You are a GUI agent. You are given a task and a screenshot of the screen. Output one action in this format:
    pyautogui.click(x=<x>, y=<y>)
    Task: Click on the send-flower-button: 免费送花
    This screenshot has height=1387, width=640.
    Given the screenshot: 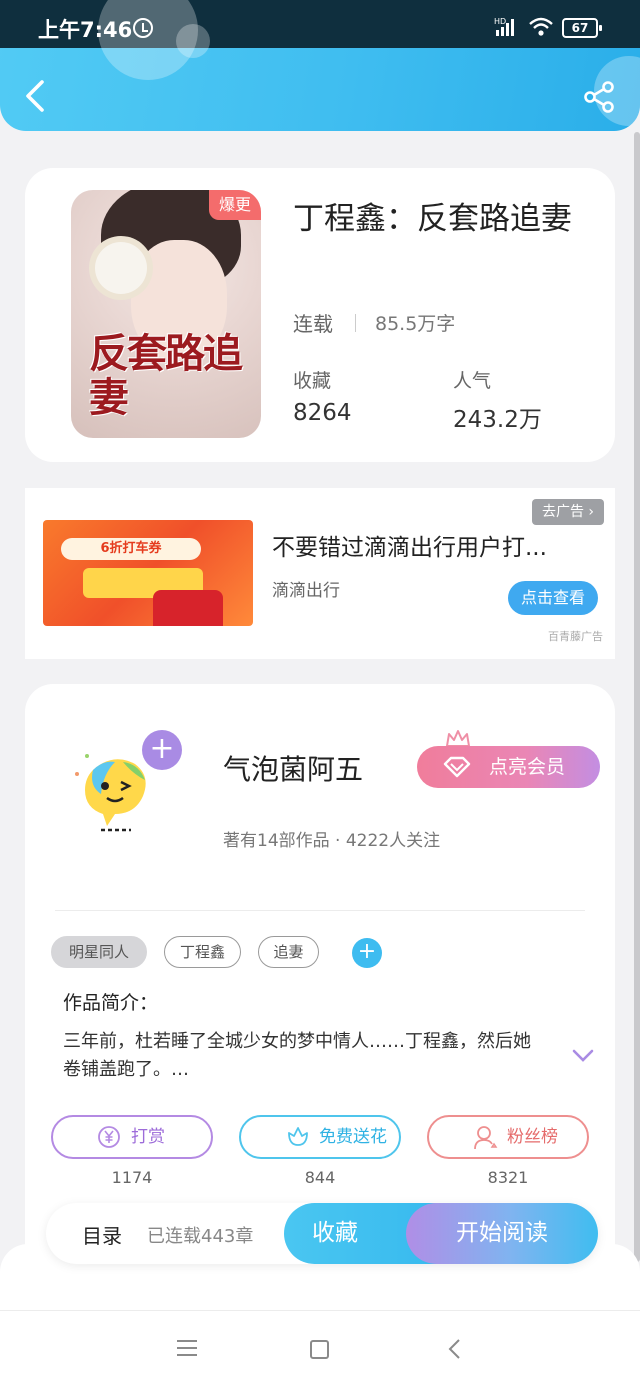 What is the action you would take?
    pyautogui.click(x=320, y=1137)
    